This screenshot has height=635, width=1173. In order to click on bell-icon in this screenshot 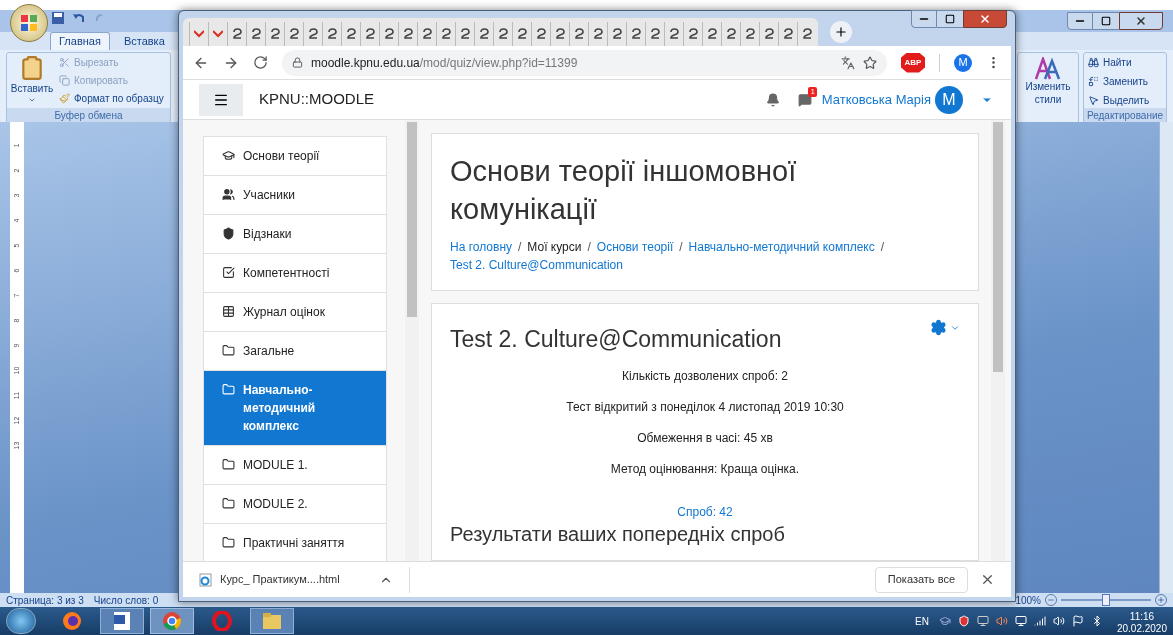, I will do `click(772, 99)`.